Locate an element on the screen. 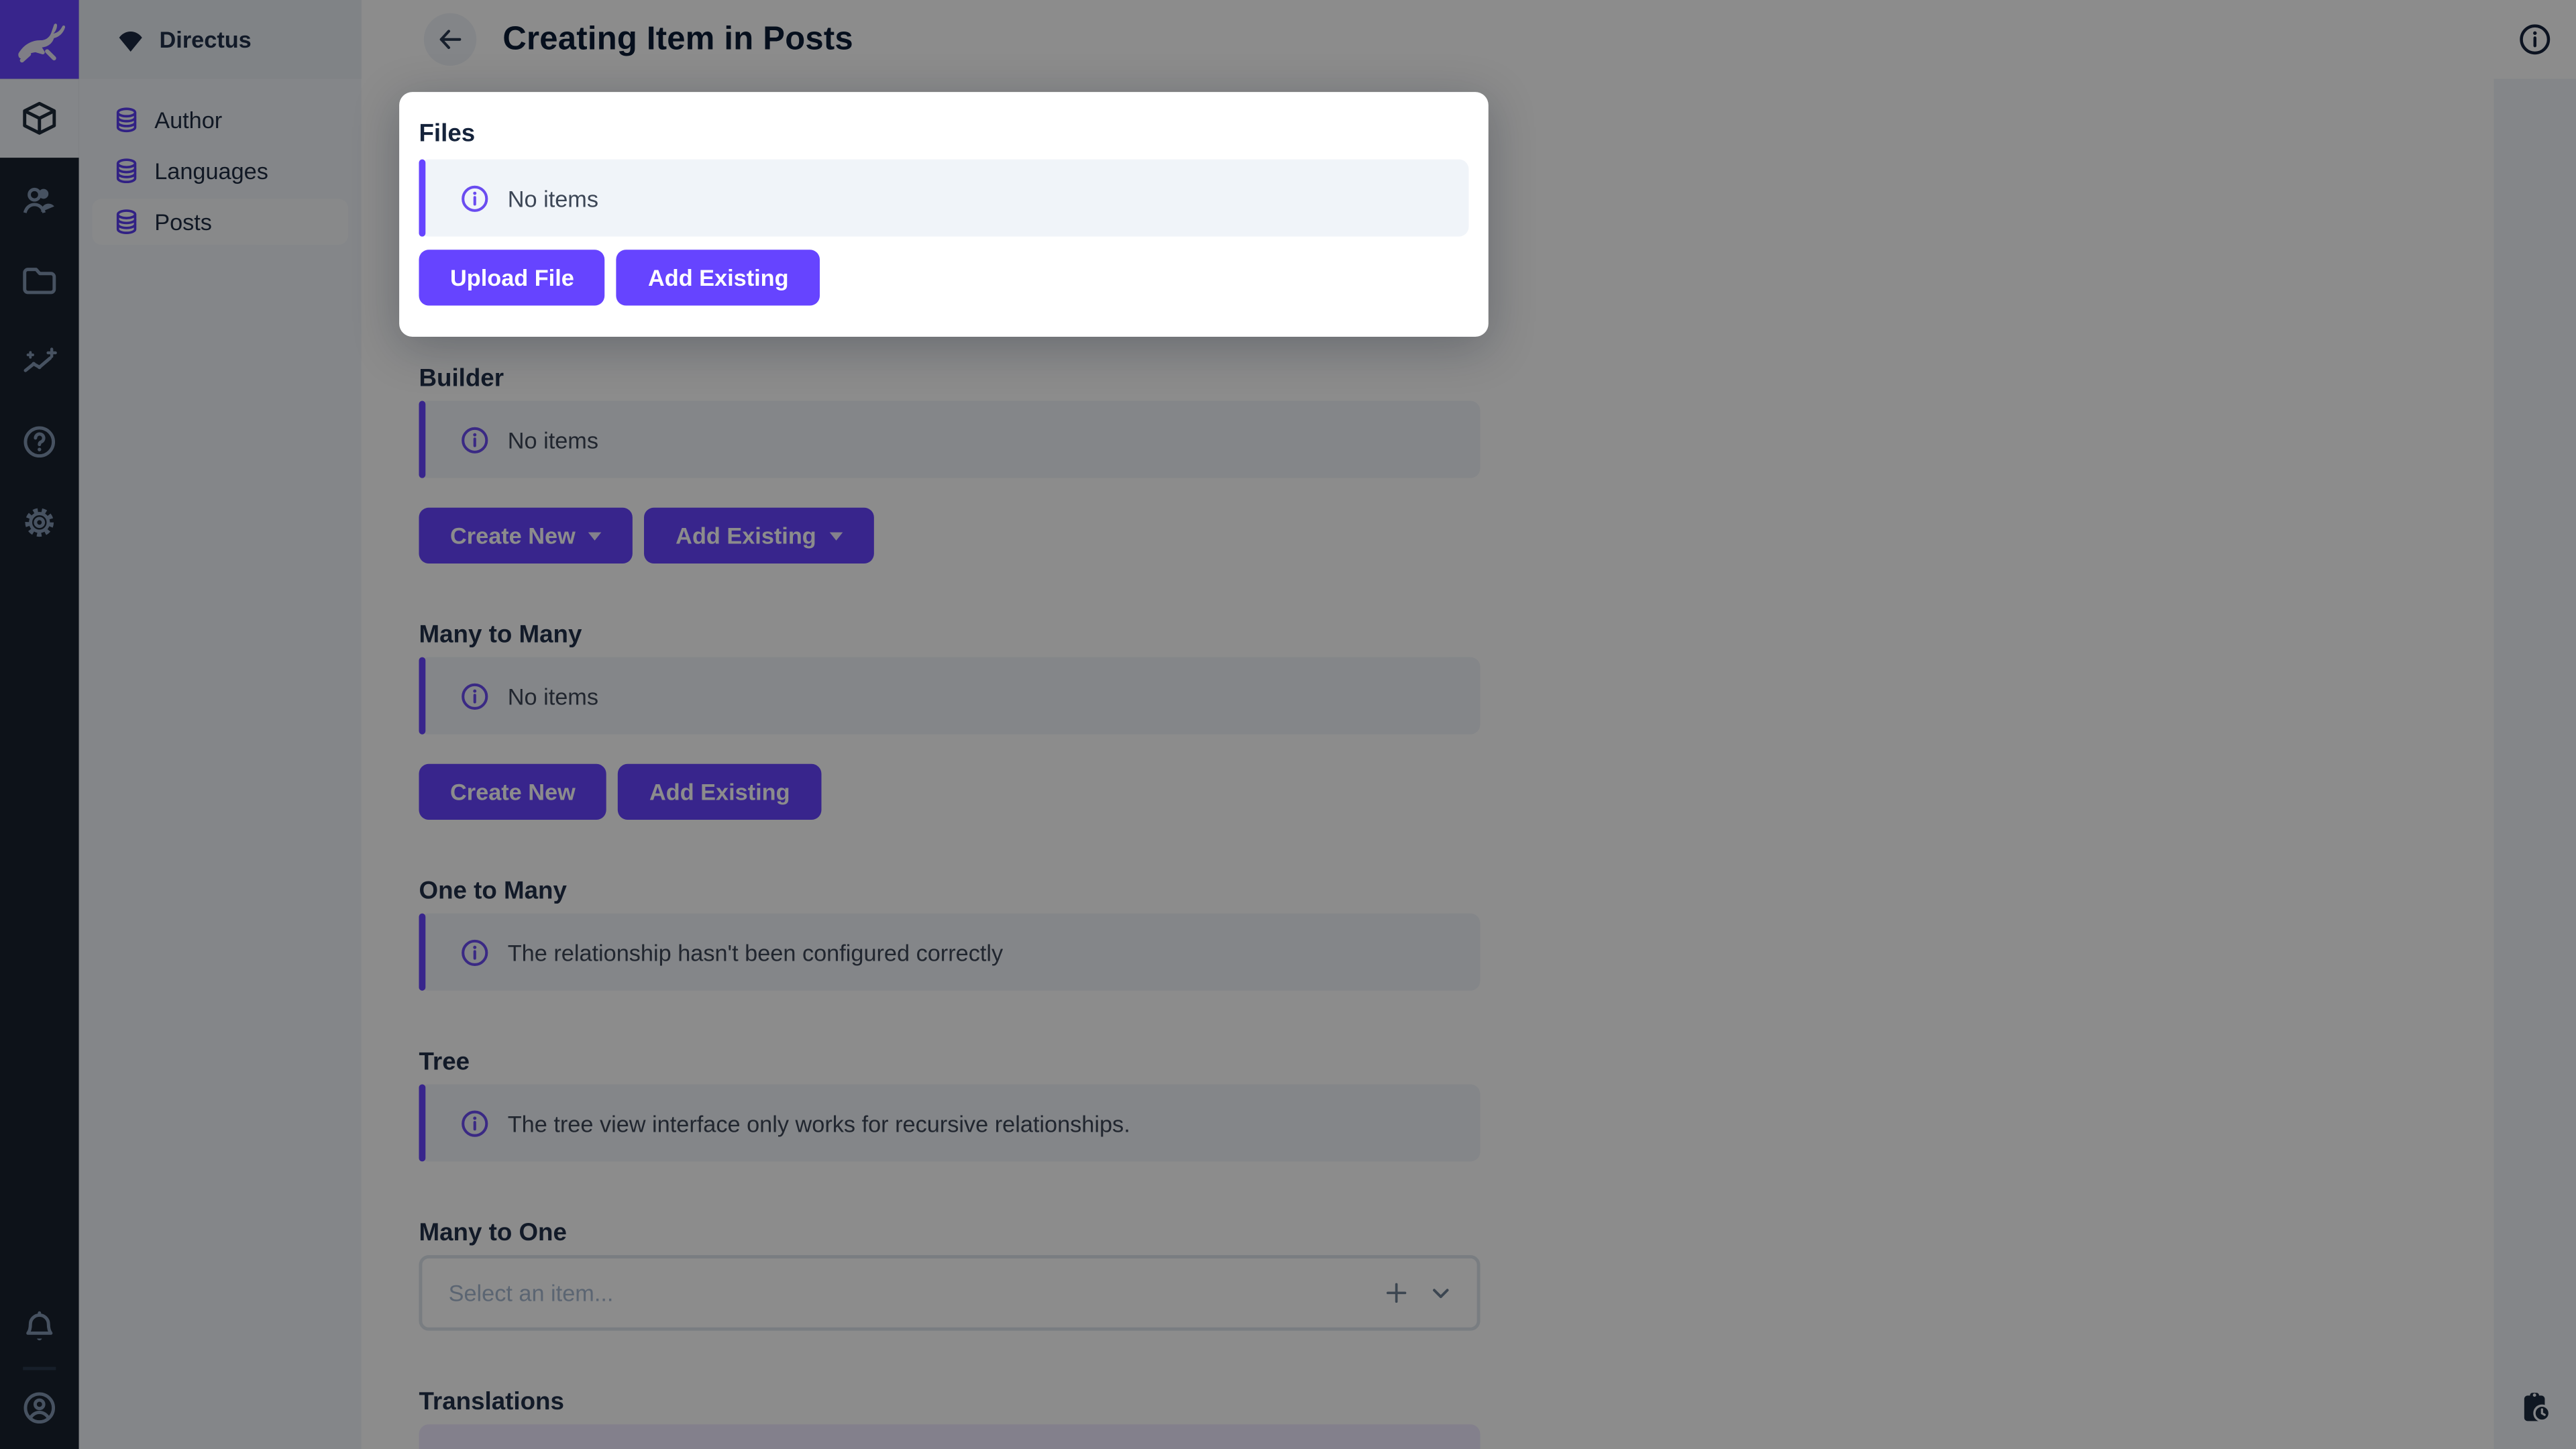 This screenshot has width=2576, height=1449. add-existing-button: Add Existing is located at coordinates (718, 278).